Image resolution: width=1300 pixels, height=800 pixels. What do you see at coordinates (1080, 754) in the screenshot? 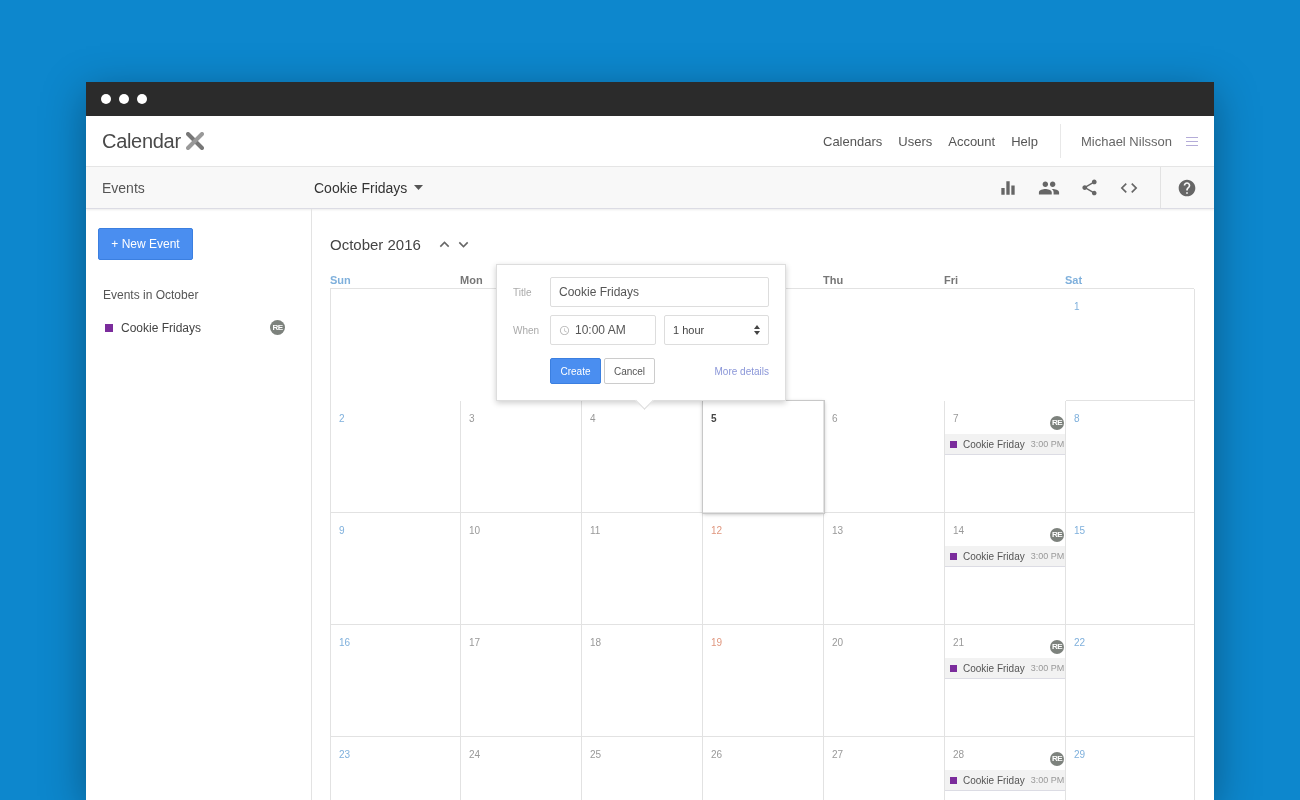
I see `day-number: 29` at bounding box center [1080, 754].